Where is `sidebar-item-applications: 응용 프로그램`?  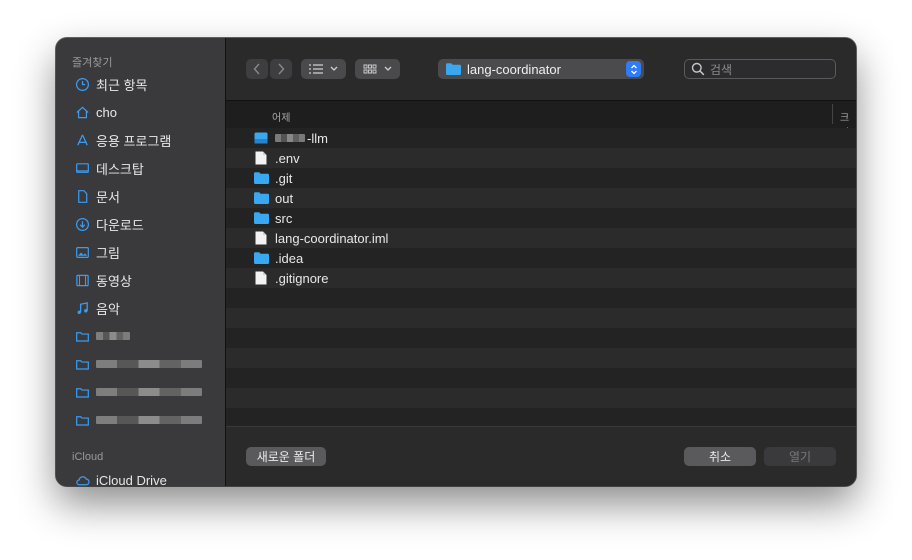 sidebar-item-applications: 응용 프로그램 is located at coordinates (146, 140).